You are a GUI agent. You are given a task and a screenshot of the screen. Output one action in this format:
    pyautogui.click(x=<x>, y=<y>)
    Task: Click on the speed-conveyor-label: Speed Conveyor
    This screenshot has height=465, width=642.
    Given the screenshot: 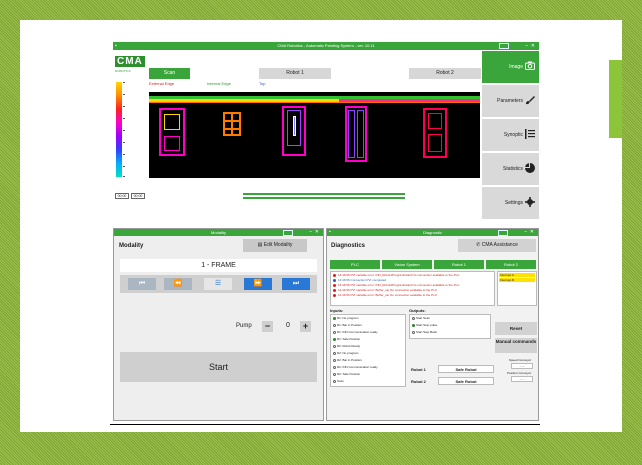 What is the action you would take?
    pyautogui.click(x=520, y=360)
    